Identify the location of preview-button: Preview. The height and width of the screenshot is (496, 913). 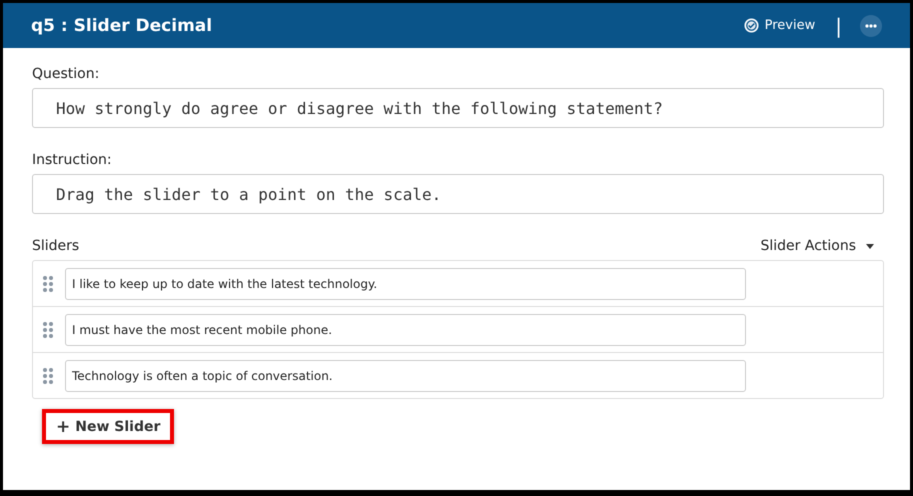
(780, 25).